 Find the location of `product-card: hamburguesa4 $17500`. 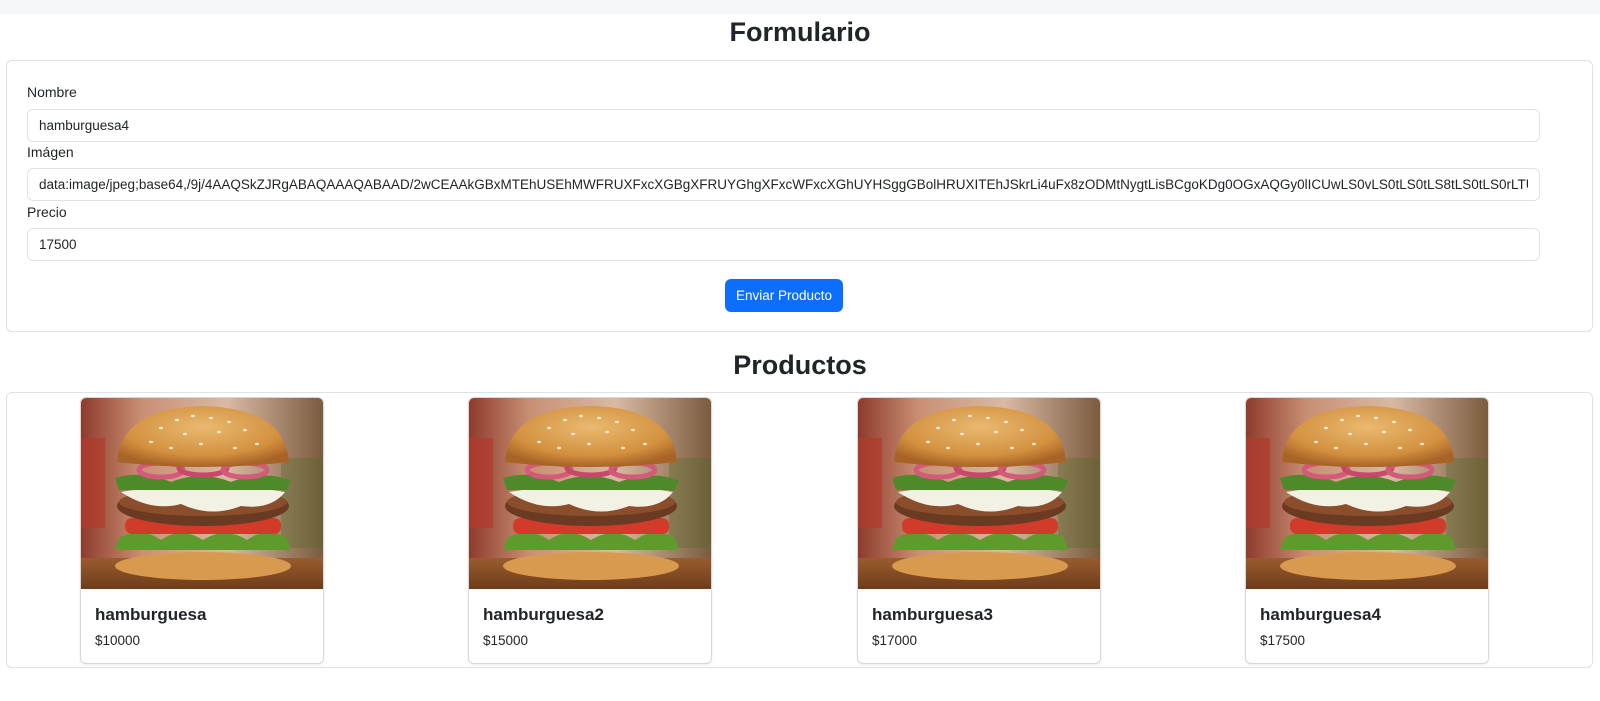

product-card: hamburguesa4 $17500 is located at coordinates (1367, 530).